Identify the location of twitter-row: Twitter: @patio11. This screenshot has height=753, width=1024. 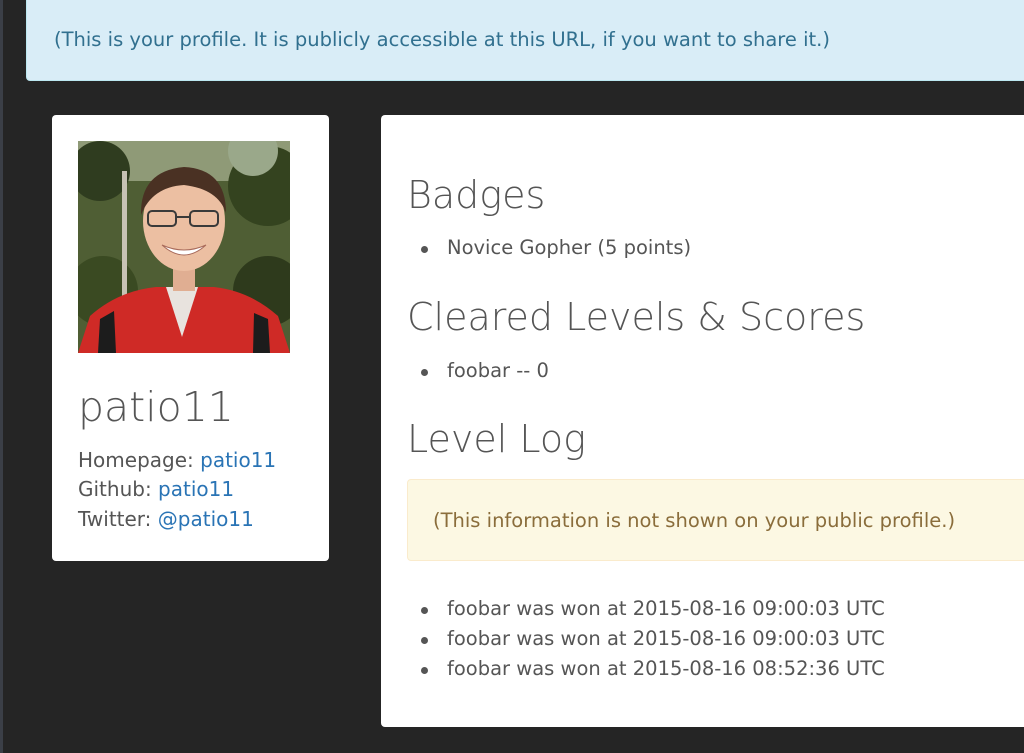
(166, 519).